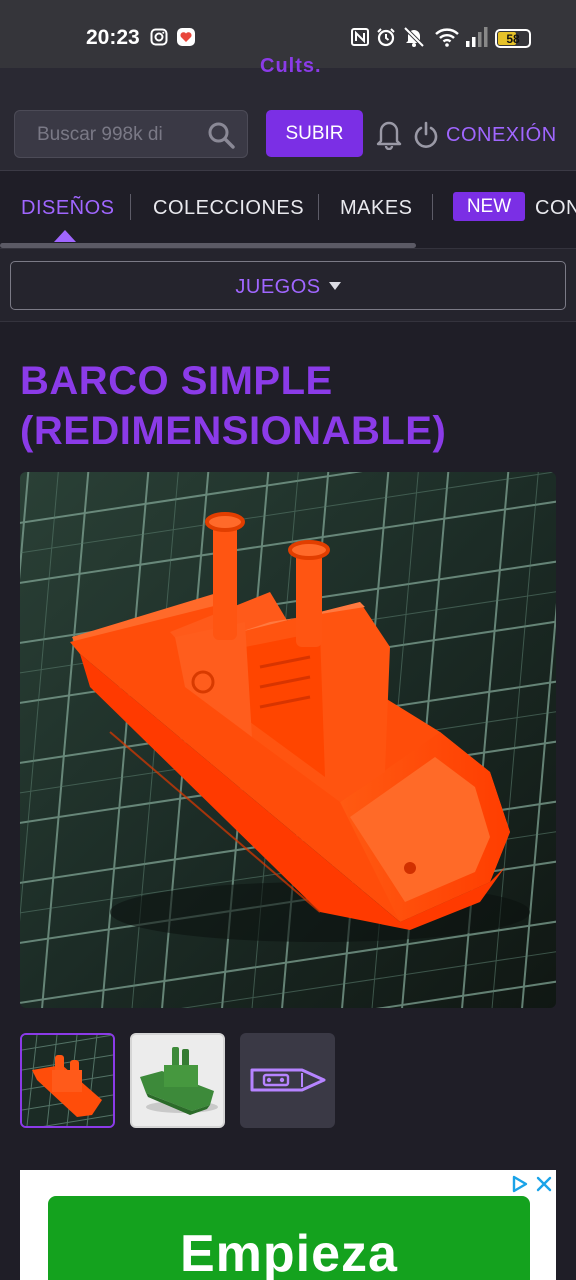 This screenshot has width=576, height=1280. I want to click on tab-makes: MAKES, so click(376, 208).